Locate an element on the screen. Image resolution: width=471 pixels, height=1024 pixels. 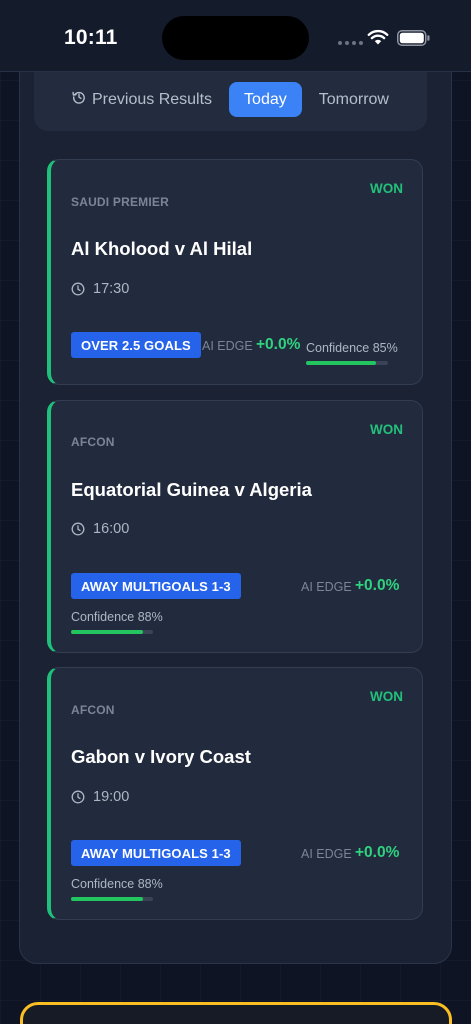
kickoff-time: 17:30 is located at coordinates (100, 289).